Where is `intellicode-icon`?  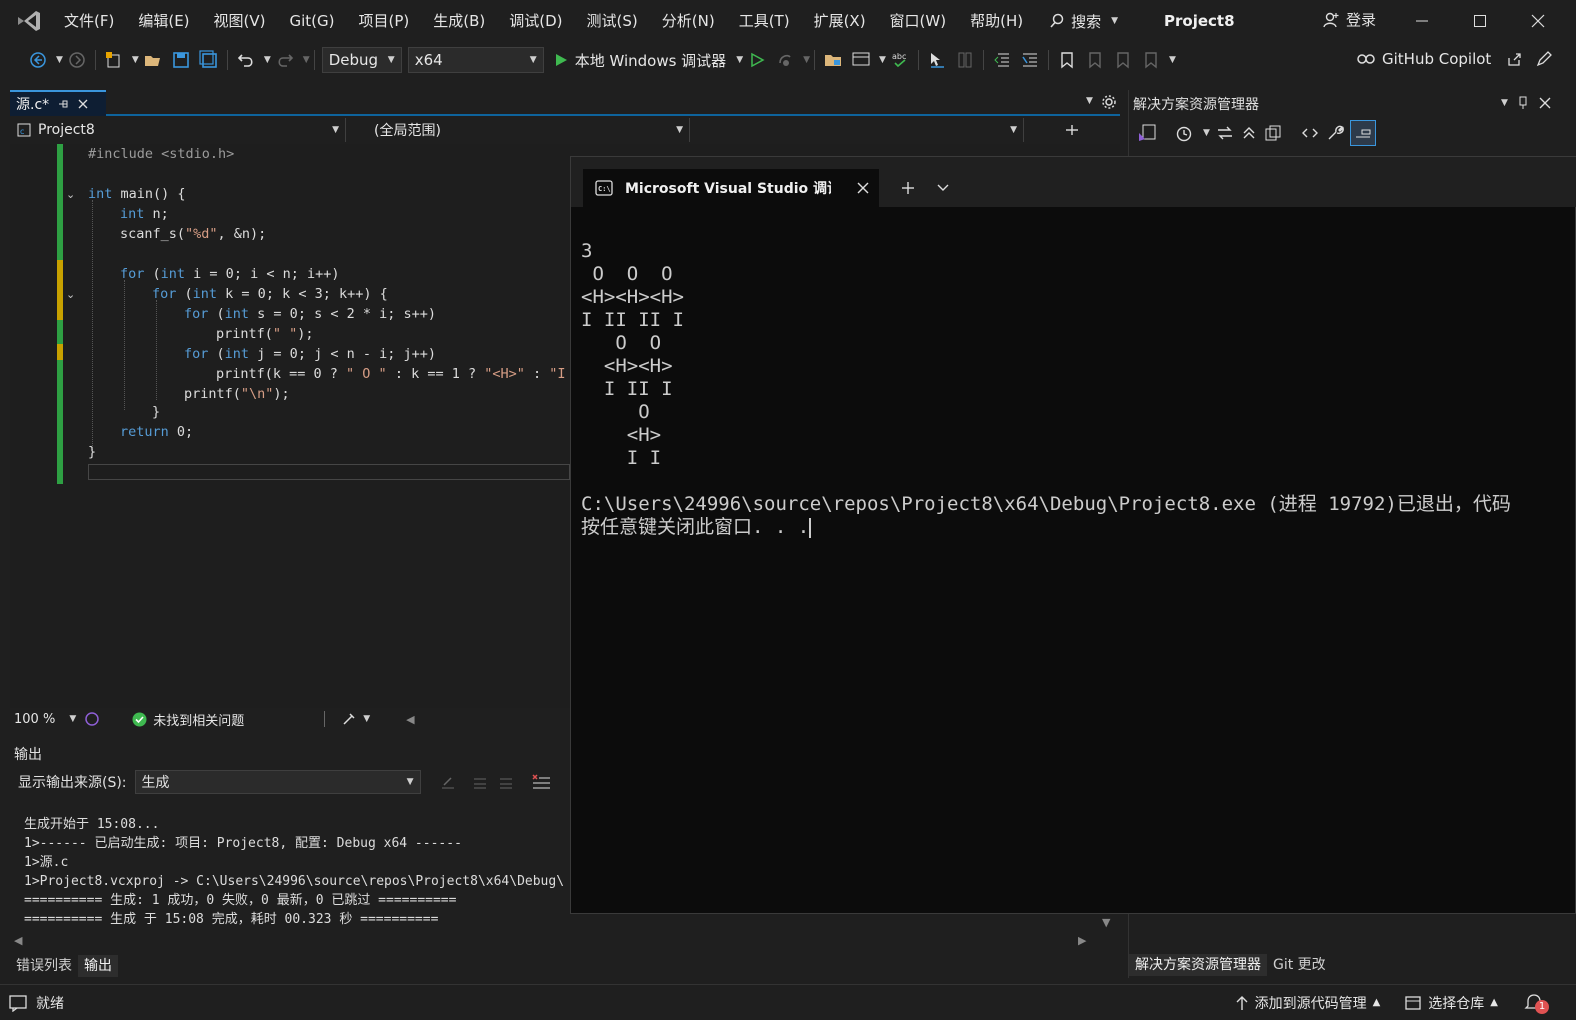
intellicode-icon is located at coordinates (92, 719).